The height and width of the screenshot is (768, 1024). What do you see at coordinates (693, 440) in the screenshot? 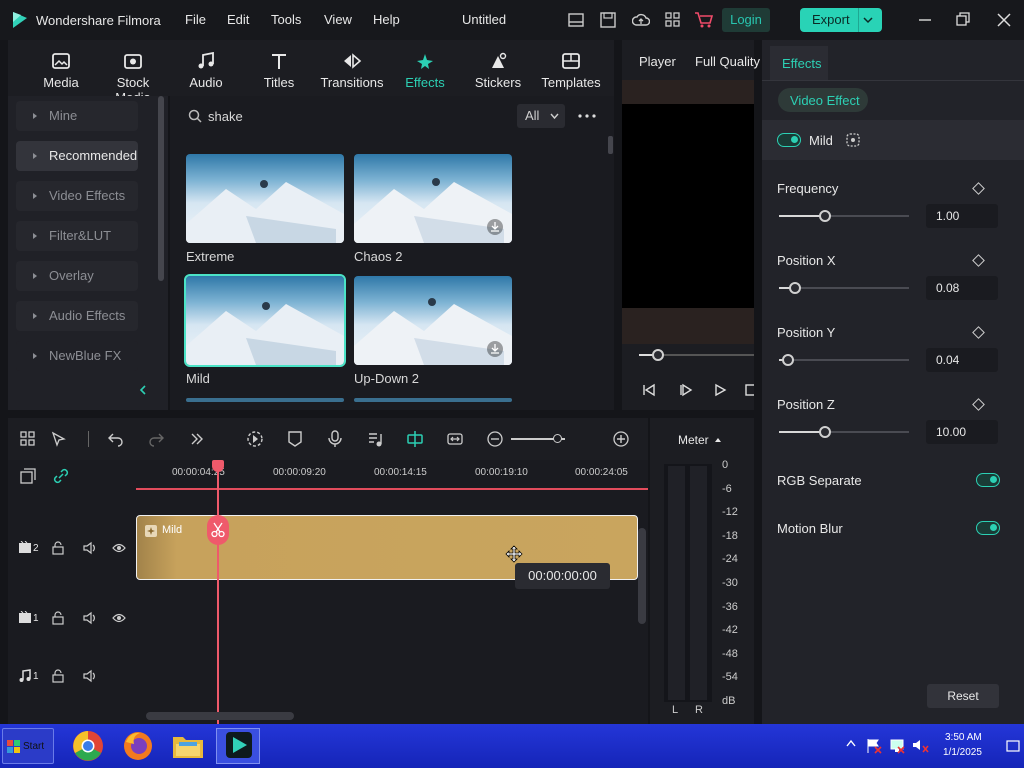
I see `meter-label: Meter` at bounding box center [693, 440].